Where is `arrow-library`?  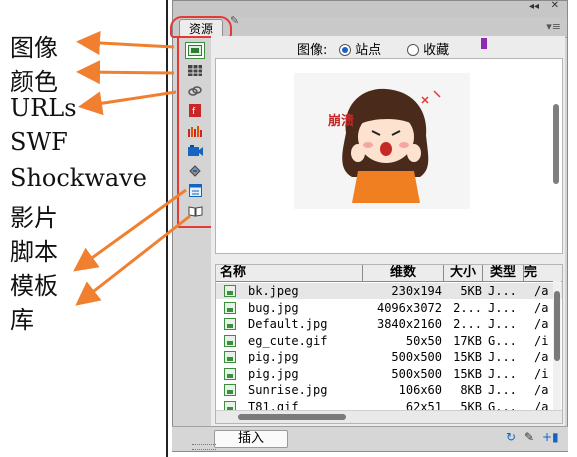 arrow-library is located at coordinates (133, 260).